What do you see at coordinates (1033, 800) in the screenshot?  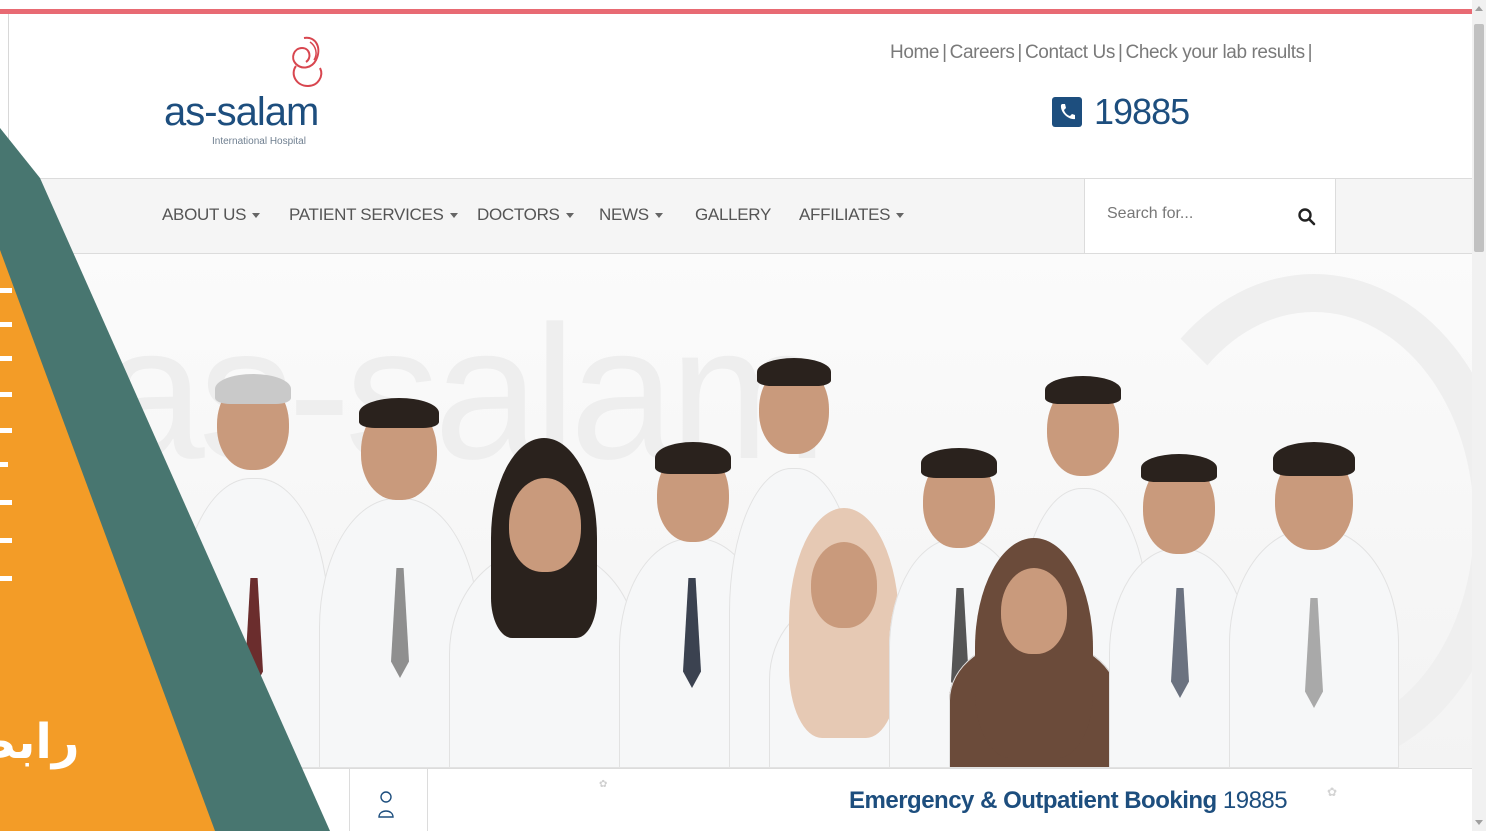 I see `booking-label: Emergency & Outpatient Booking` at bounding box center [1033, 800].